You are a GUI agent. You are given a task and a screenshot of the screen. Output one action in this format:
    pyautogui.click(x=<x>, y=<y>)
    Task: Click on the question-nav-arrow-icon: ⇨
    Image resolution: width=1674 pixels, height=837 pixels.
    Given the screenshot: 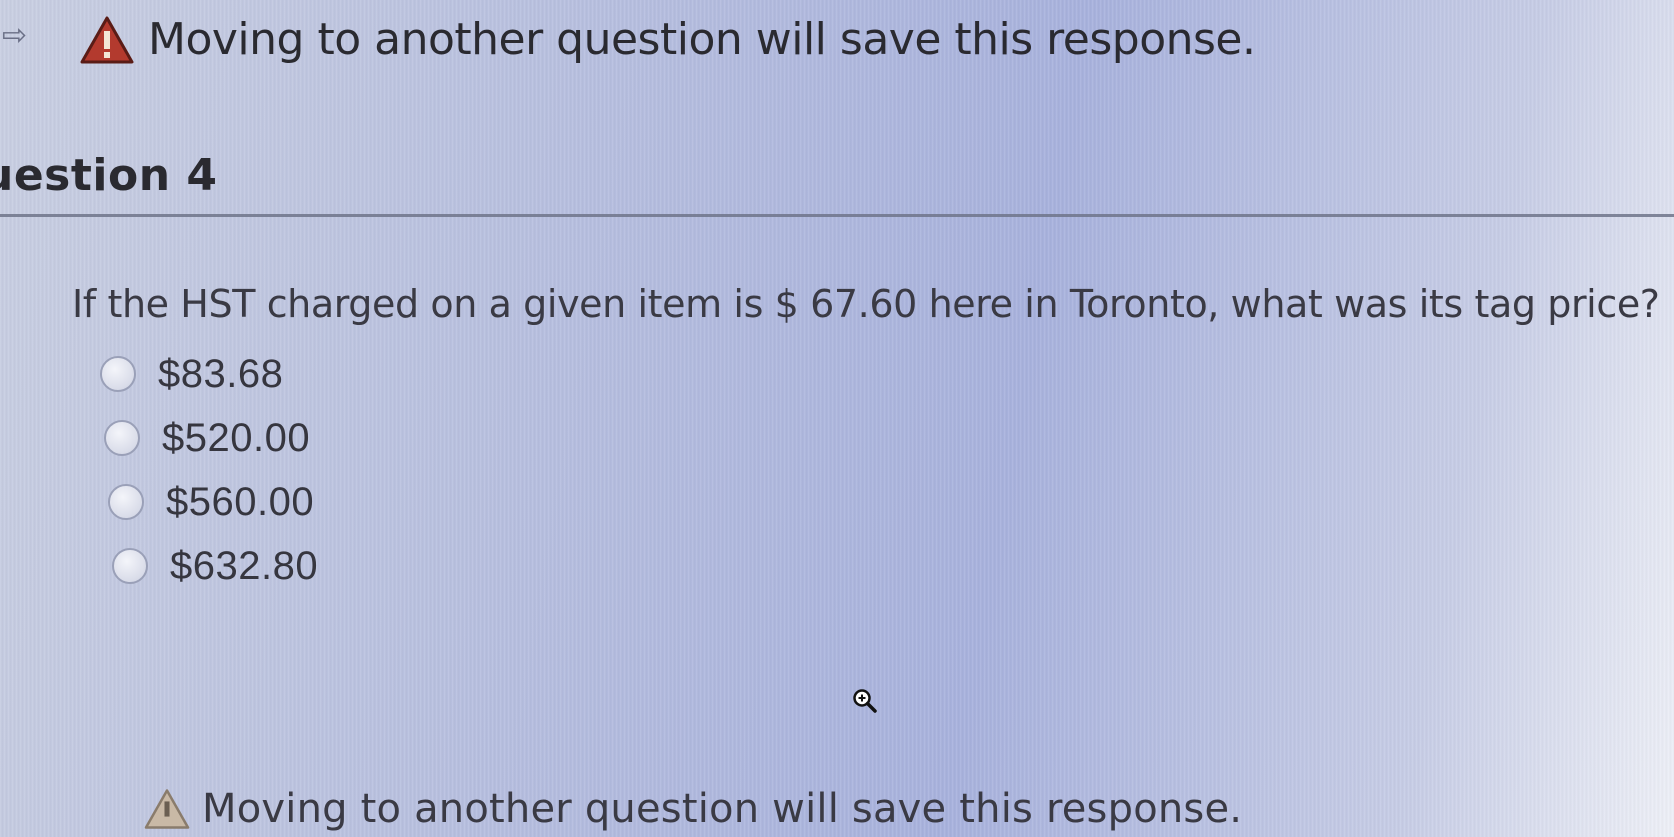 What is the action you would take?
    pyautogui.click(x=20, y=36)
    